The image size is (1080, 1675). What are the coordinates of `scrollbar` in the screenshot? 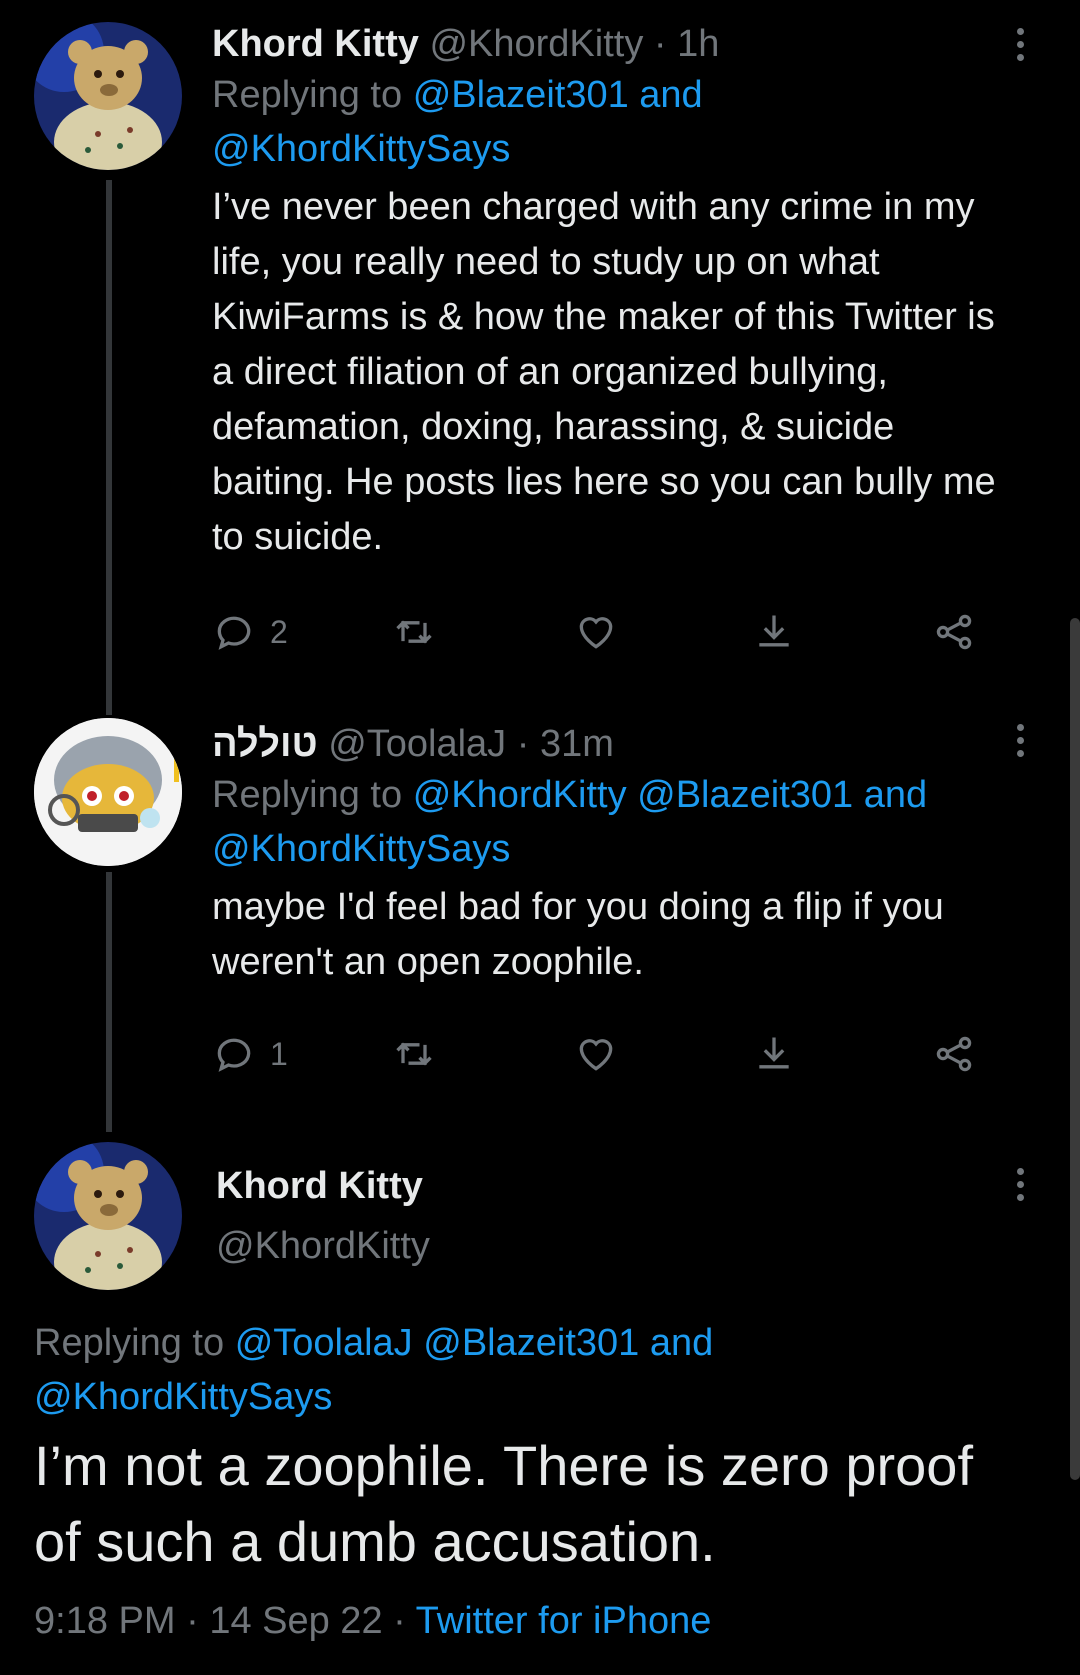 It's located at (1075, 1049).